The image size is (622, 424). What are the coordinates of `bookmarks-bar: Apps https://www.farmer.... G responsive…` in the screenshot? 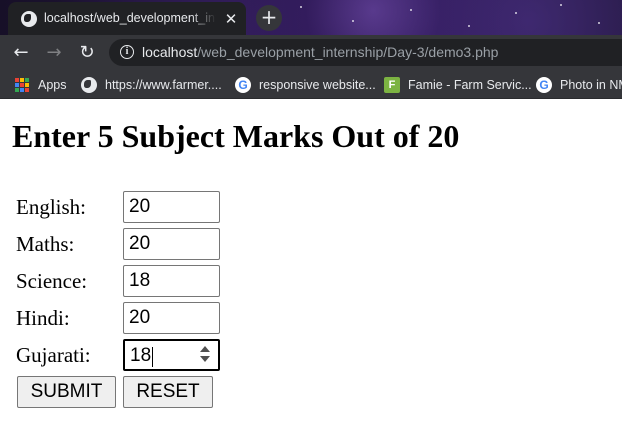 It's located at (311, 84).